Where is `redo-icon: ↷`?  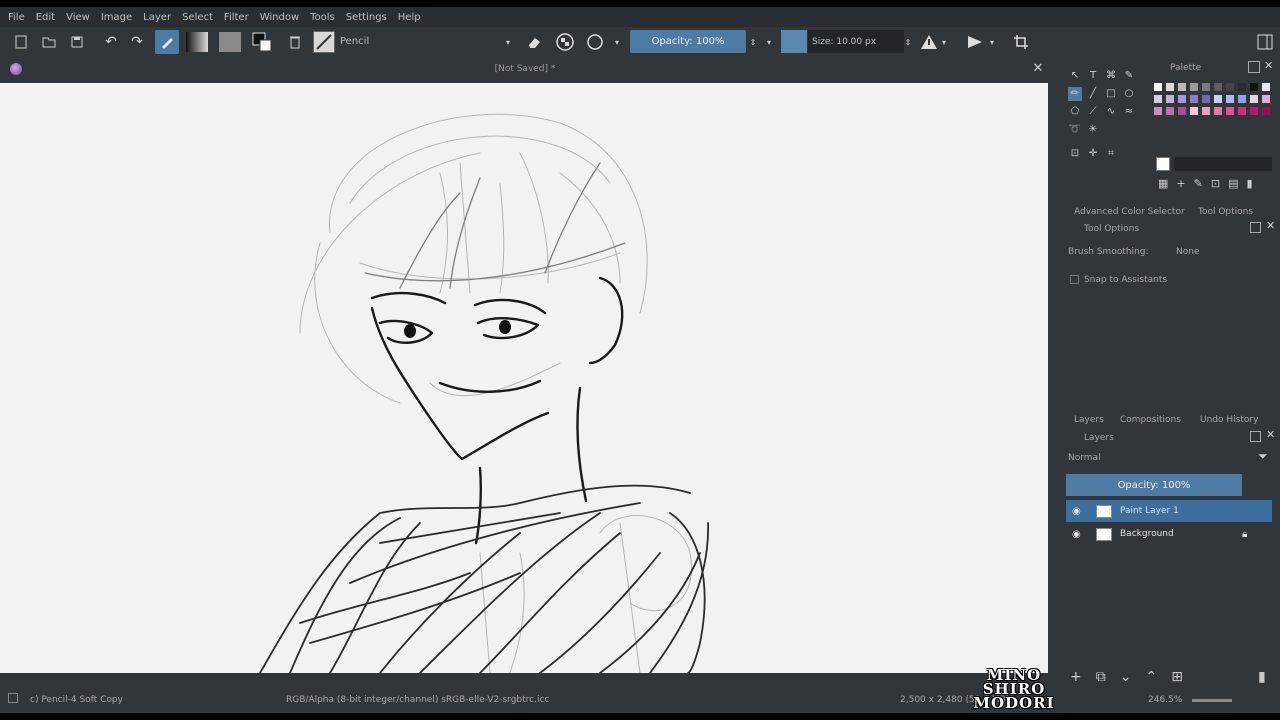 redo-icon: ↷ is located at coordinates (137, 42).